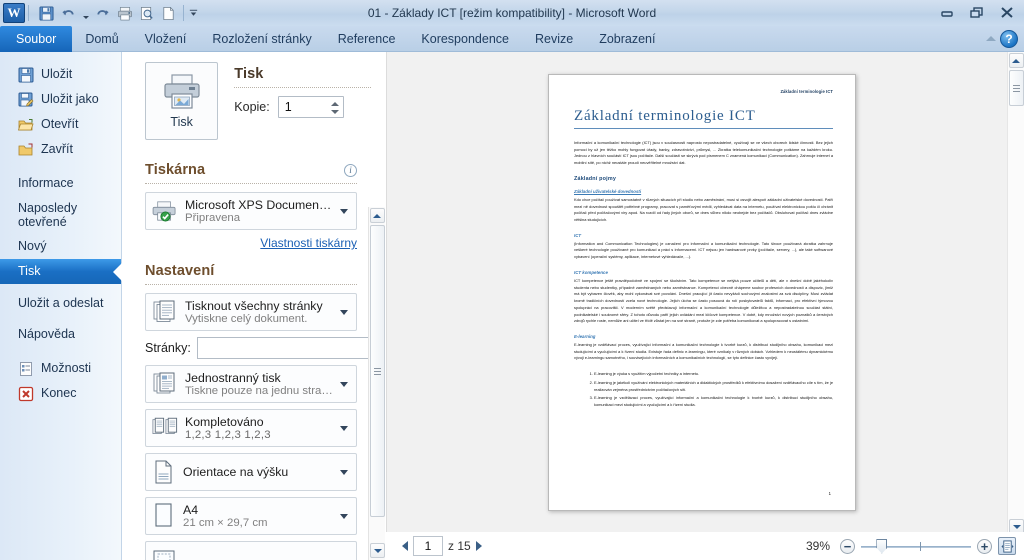  I want to click on scroll-down-icon, so click(377, 550).